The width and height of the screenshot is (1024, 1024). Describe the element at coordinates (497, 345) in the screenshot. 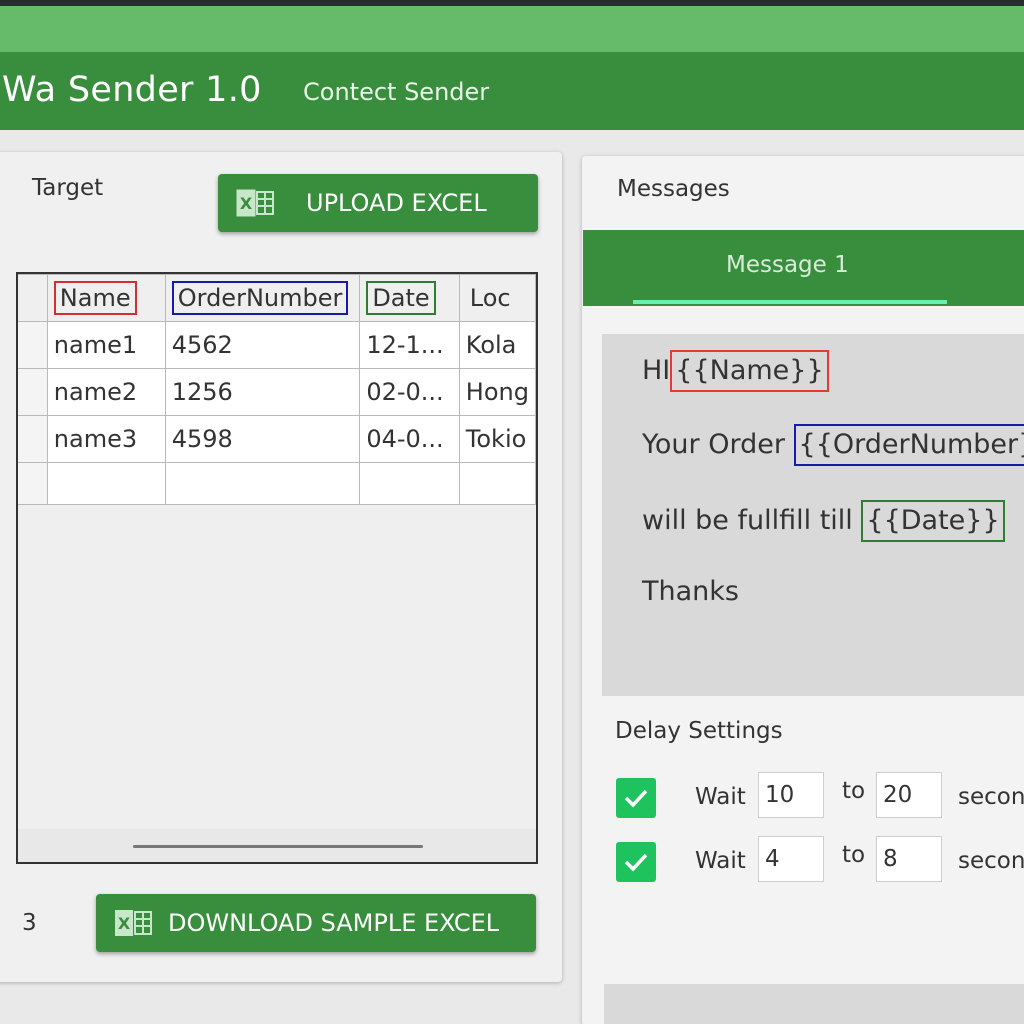

I see `table-cell: Kola` at that location.